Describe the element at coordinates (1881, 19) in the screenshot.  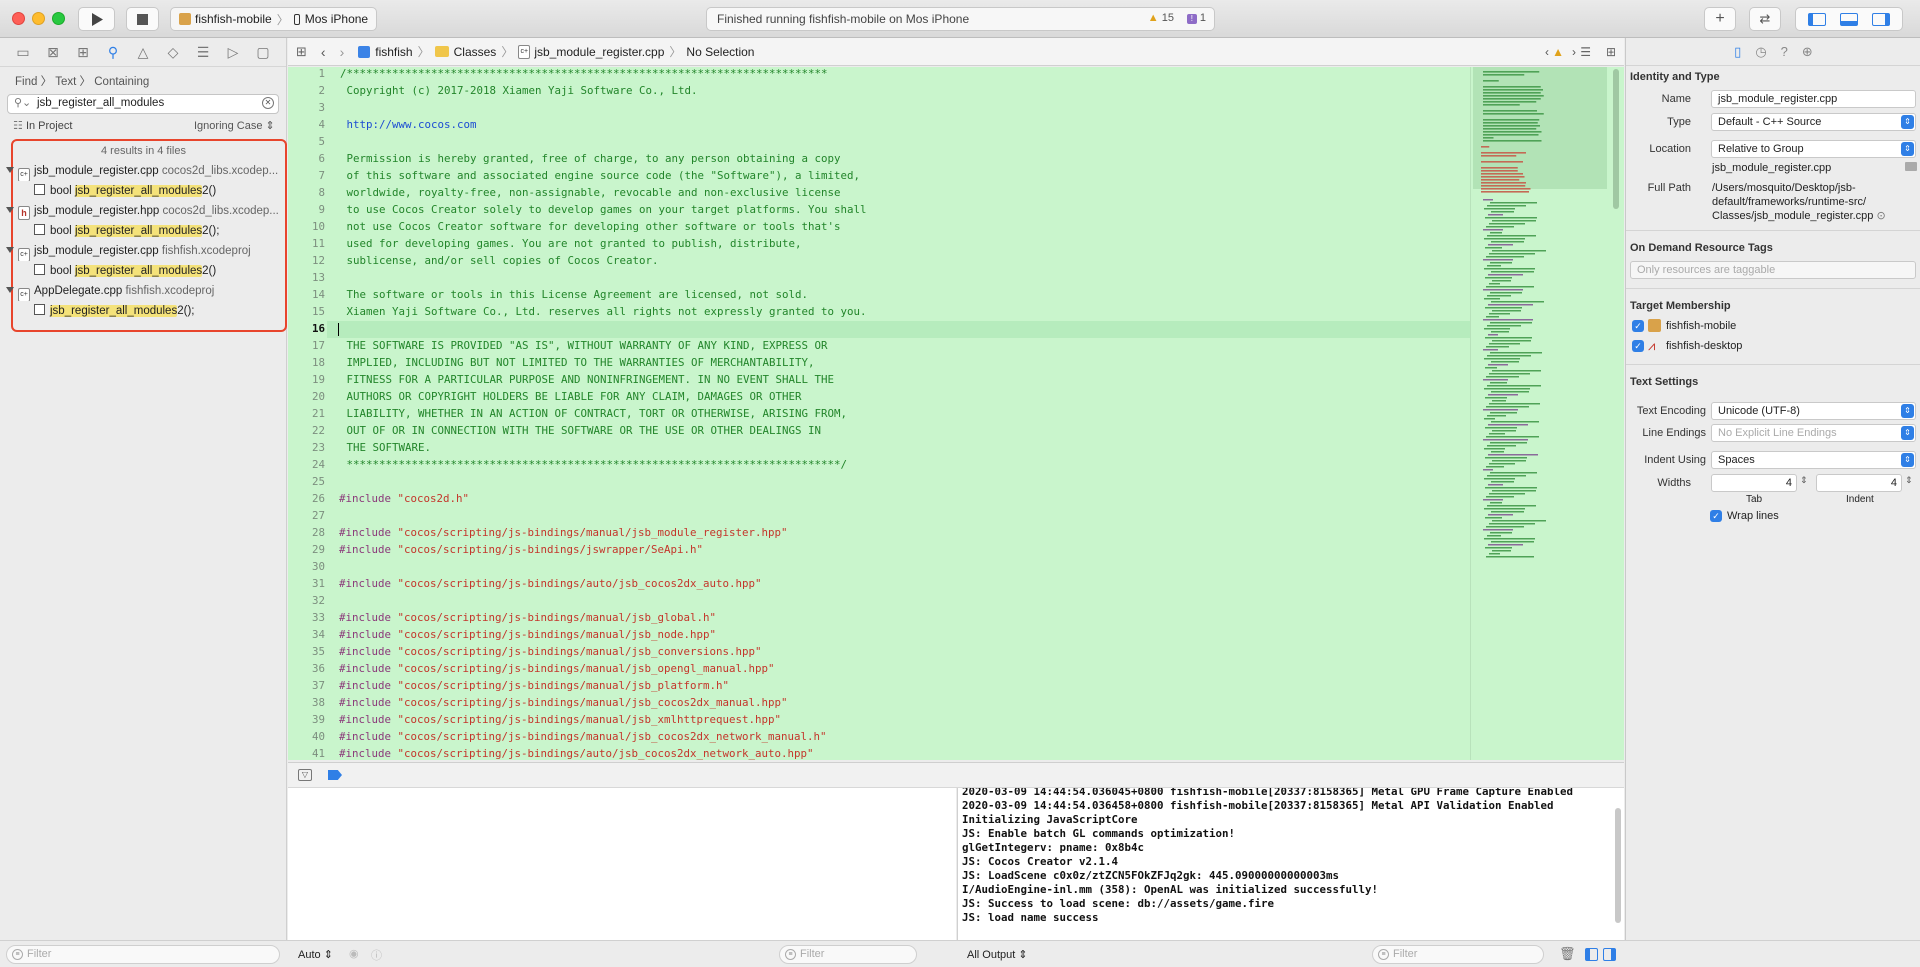
I see `inspector-toggle-icon` at that location.